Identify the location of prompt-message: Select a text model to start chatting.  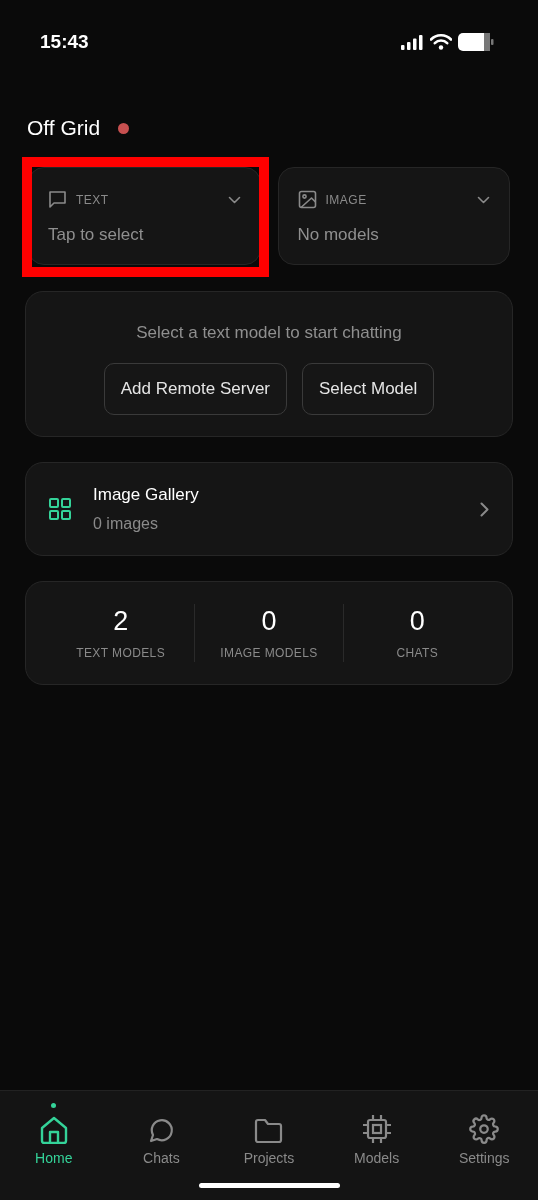
(269, 333).